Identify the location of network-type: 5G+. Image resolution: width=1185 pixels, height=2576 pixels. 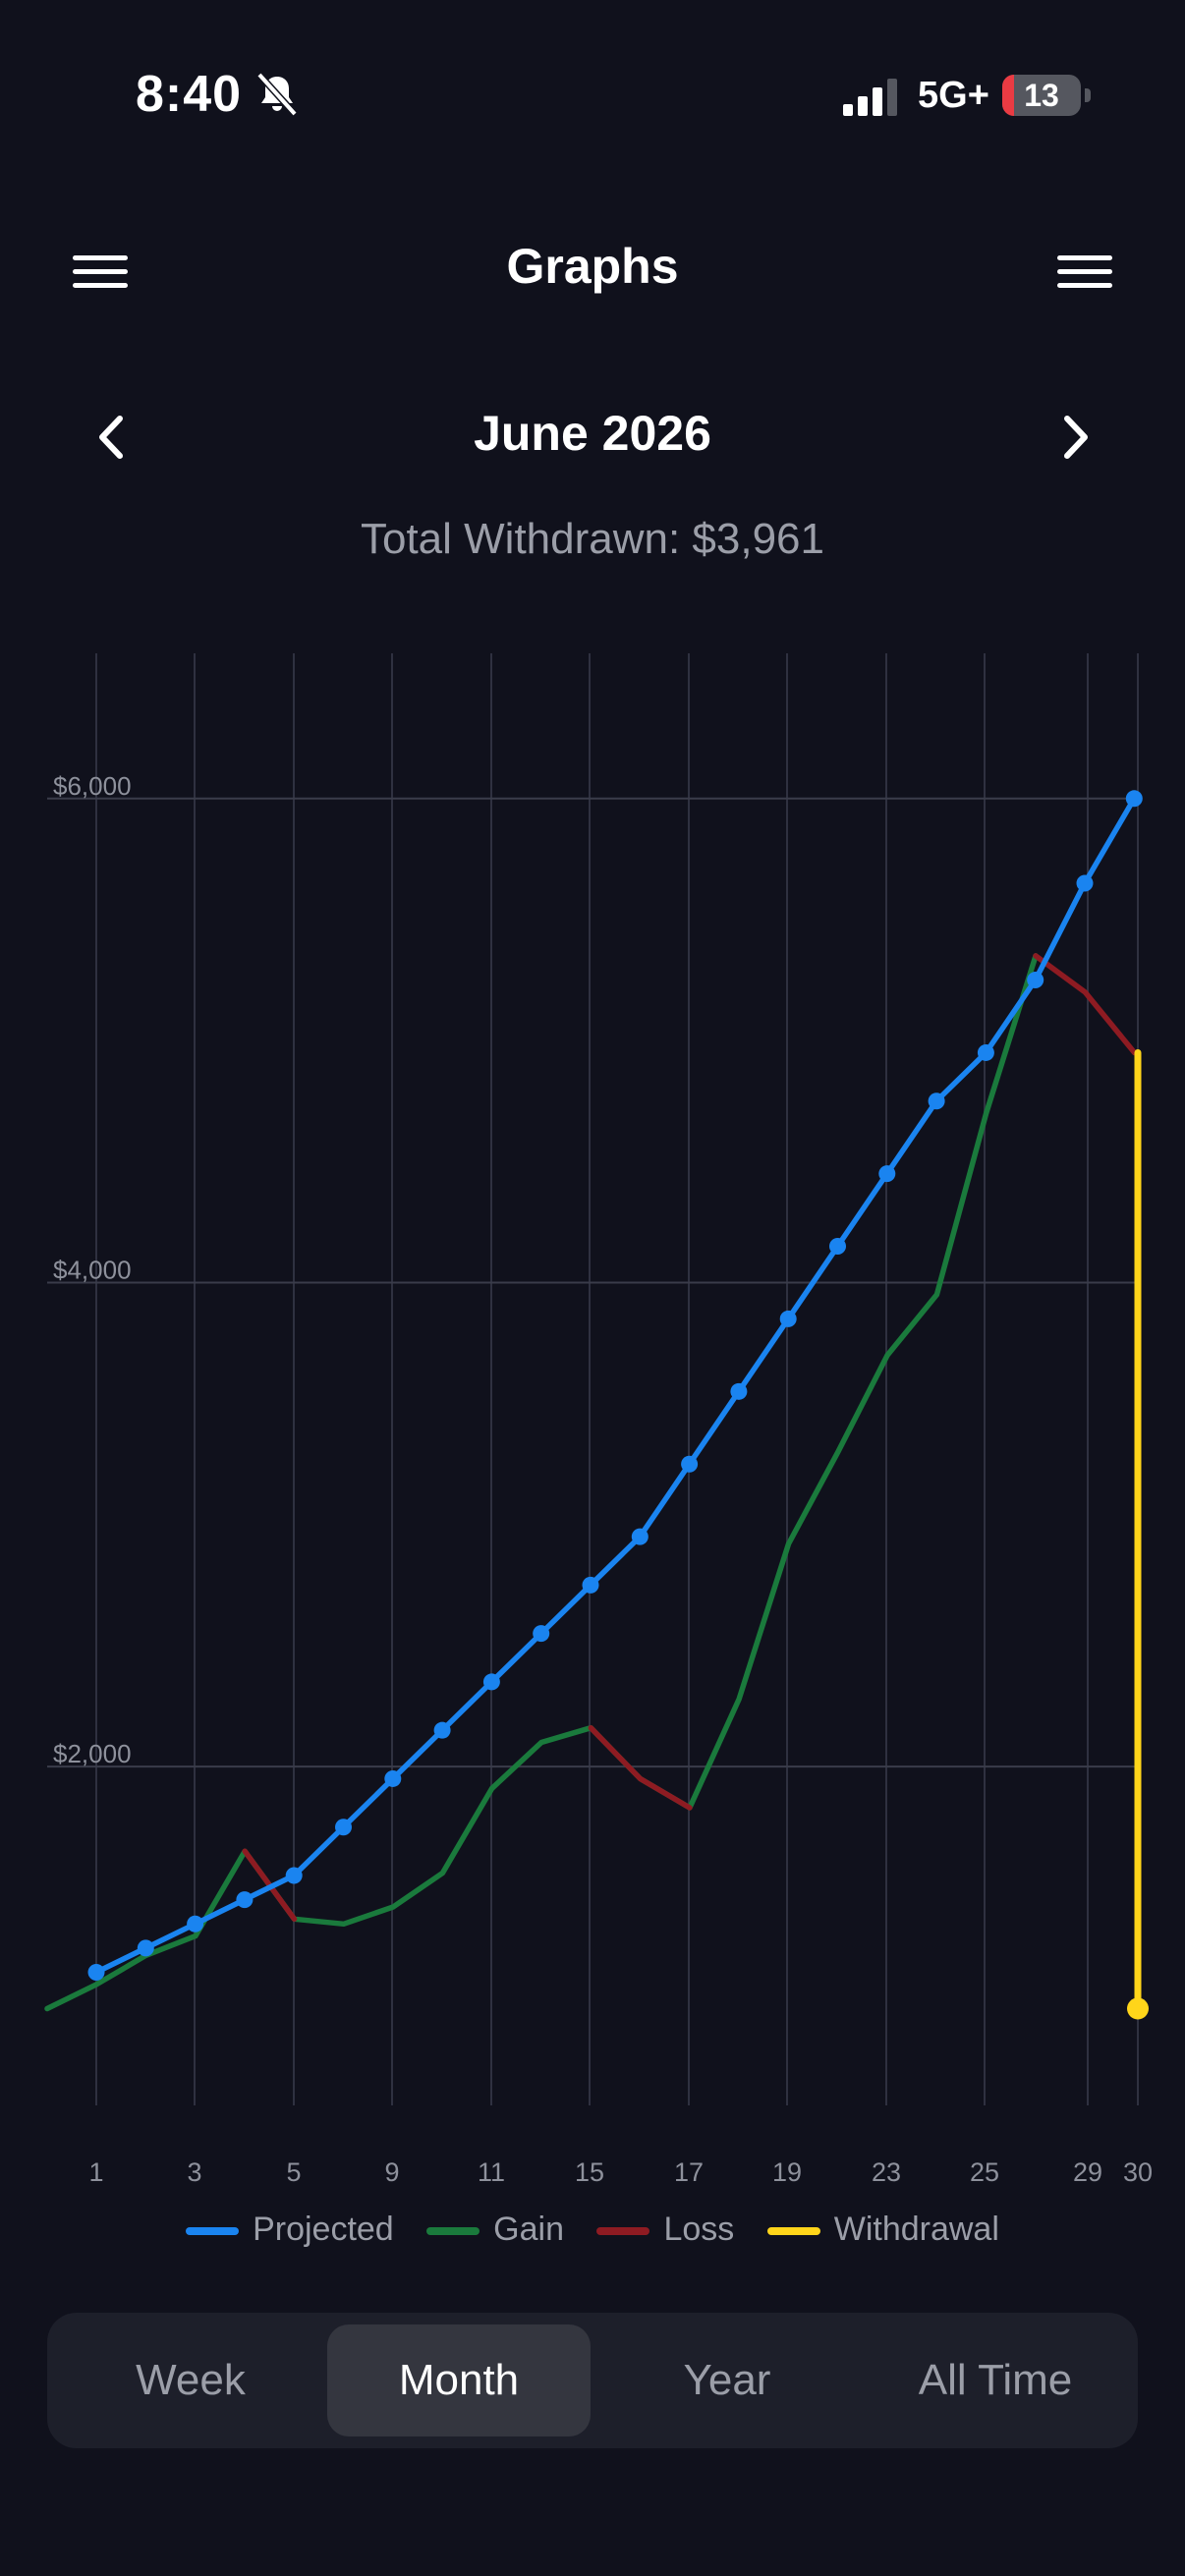
(954, 95).